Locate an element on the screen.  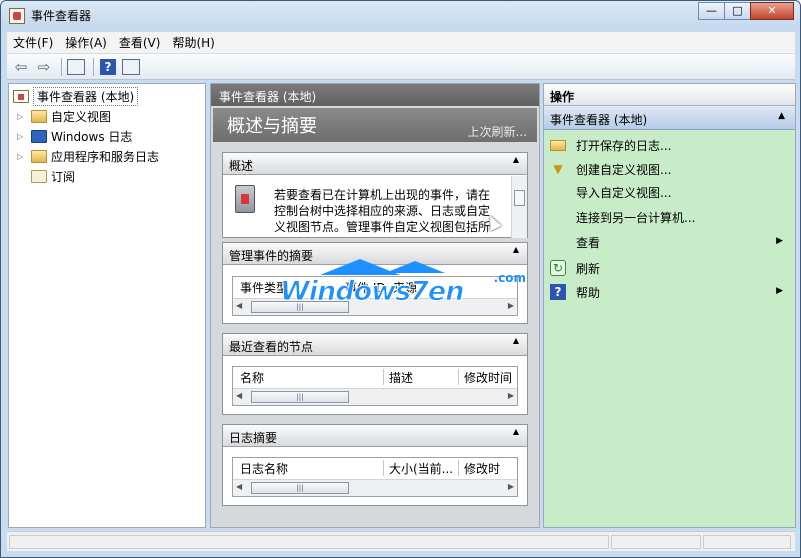
section-title: 概述 is located at coordinates (241, 166).